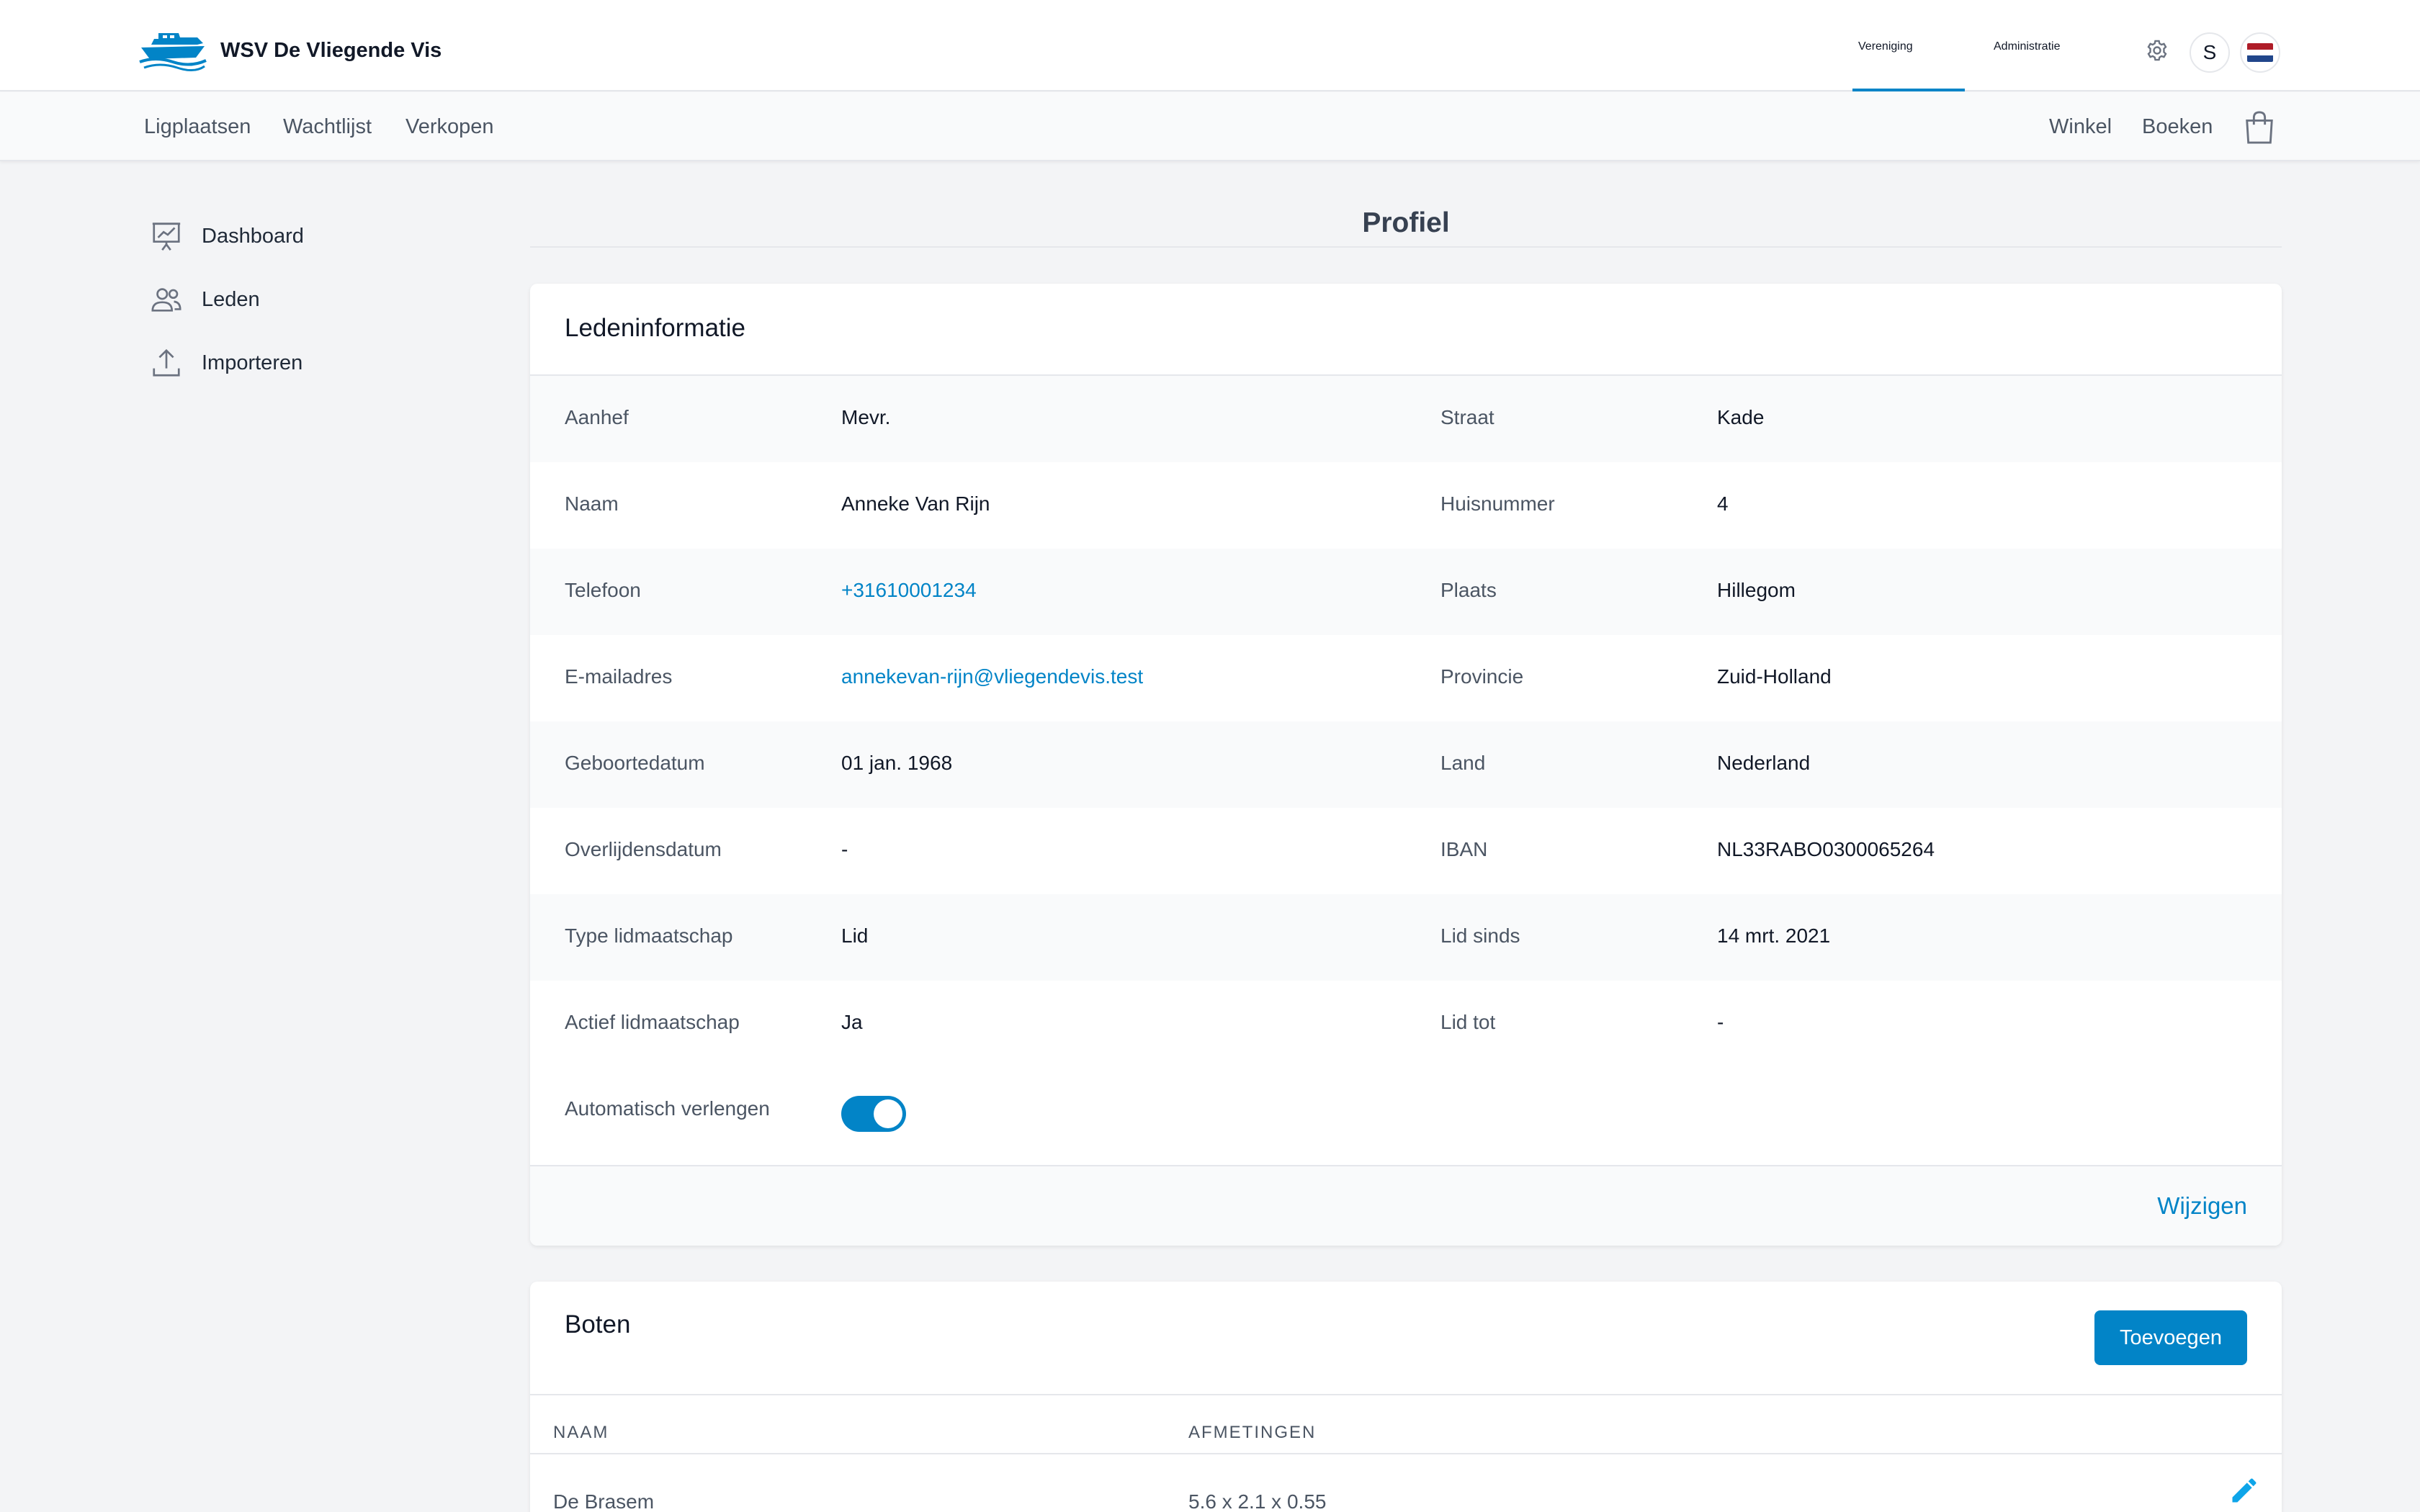 This screenshot has width=2420, height=1512. I want to click on email-link: annekevan-rijn@vliegendevis.test, so click(992, 676).